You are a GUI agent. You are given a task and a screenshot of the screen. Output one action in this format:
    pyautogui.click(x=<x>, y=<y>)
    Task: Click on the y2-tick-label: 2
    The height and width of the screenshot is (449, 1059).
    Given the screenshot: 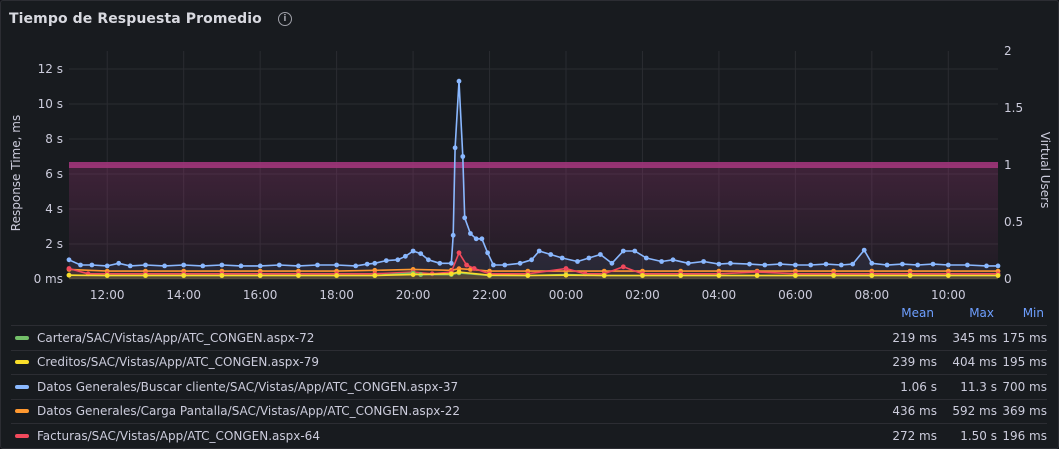 What is the action you would take?
    pyautogui.click(x=1008, y=51)
    